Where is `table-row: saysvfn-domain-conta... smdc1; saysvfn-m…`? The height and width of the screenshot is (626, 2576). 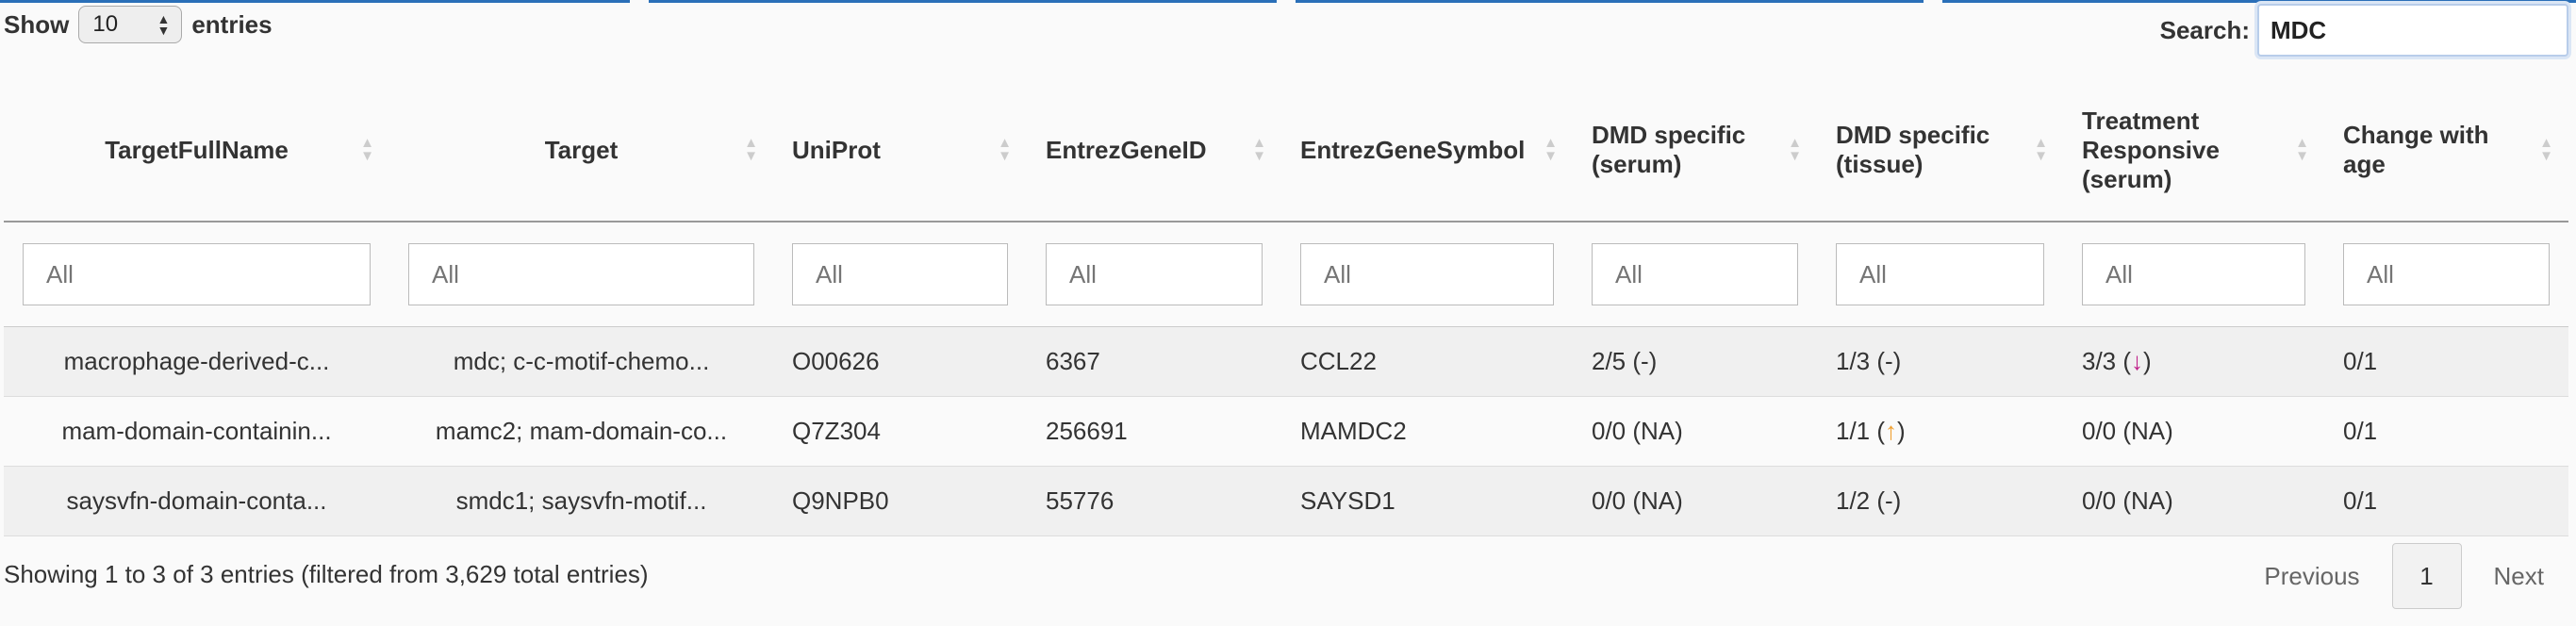 table-row: saysvfn-domain-conta... smdc1; saysvfn-m… is located at coordinates (1286, 501).